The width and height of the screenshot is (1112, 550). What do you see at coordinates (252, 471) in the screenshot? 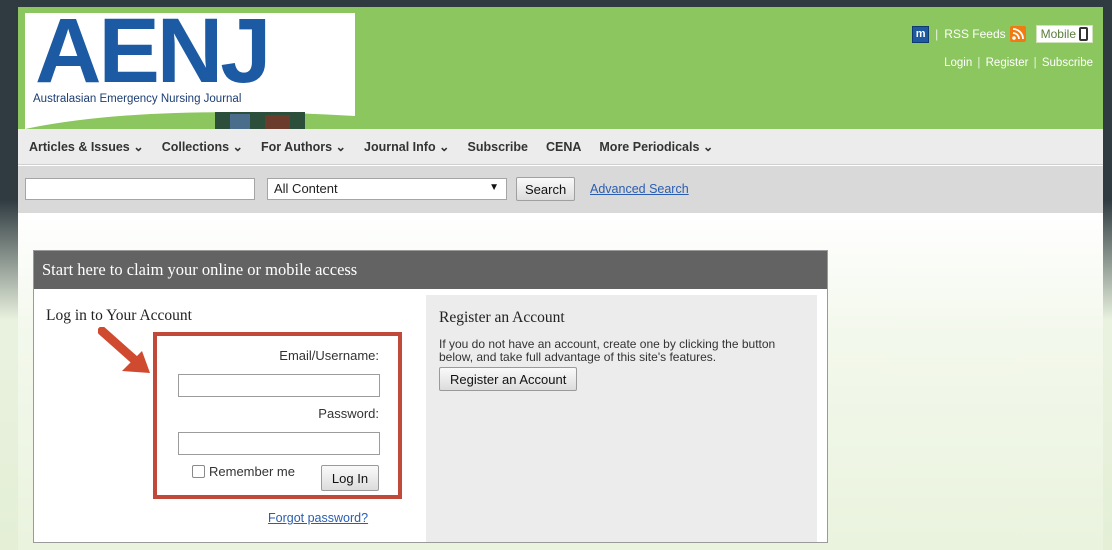
I see `remember-label: Remember me` at bounding box center [252, 471].